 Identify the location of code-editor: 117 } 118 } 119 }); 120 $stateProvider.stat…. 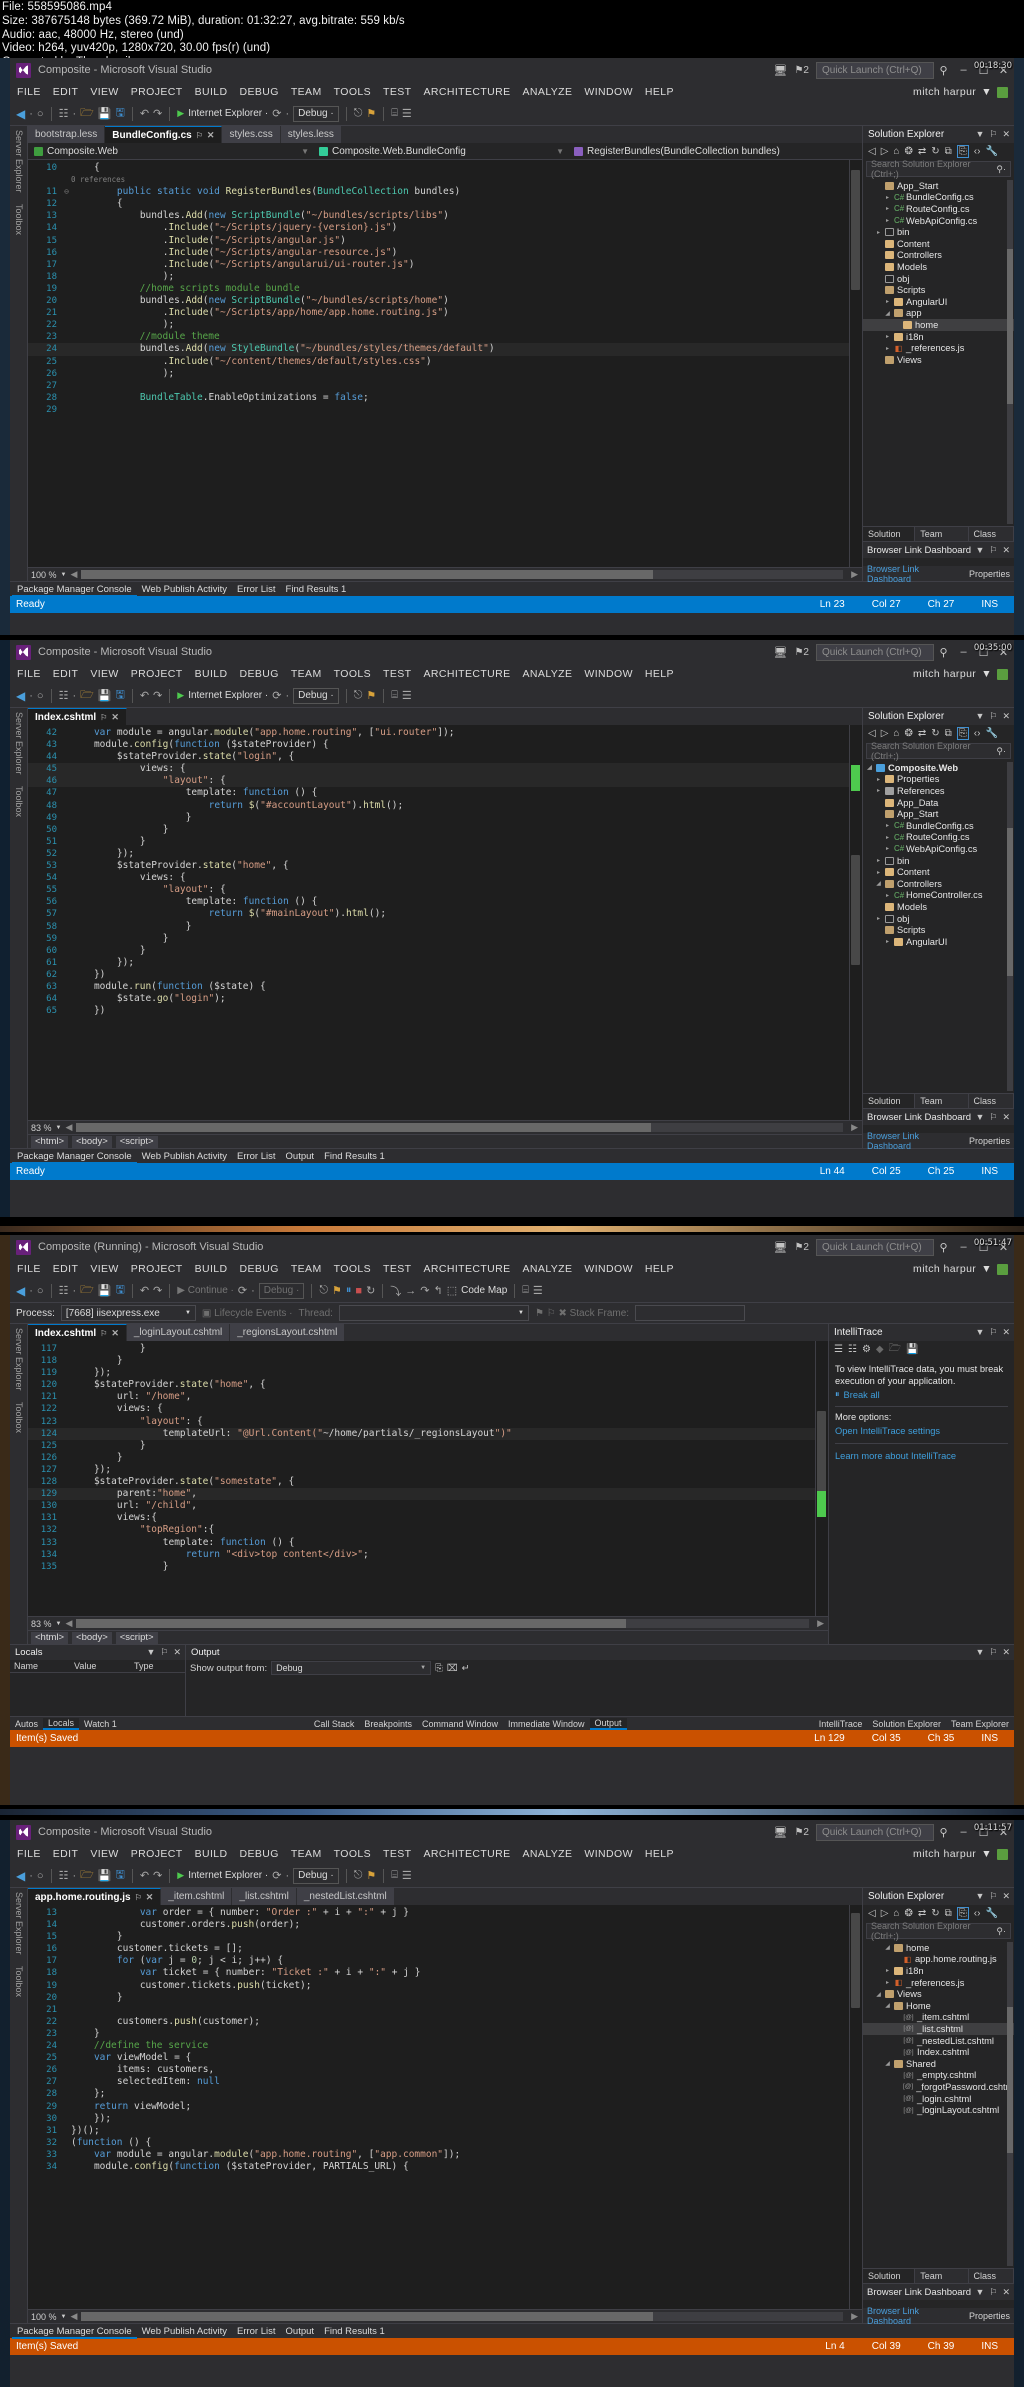
(428, 1478).